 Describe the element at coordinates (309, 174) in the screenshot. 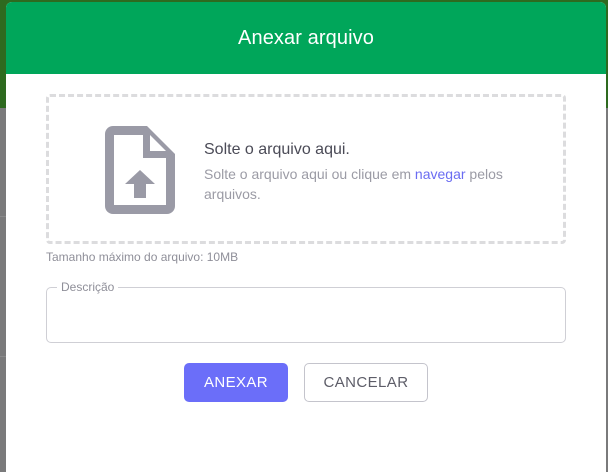

I see `dropzone-subtitle-start: Solte o arquivo aqui ou clique em` at that location.